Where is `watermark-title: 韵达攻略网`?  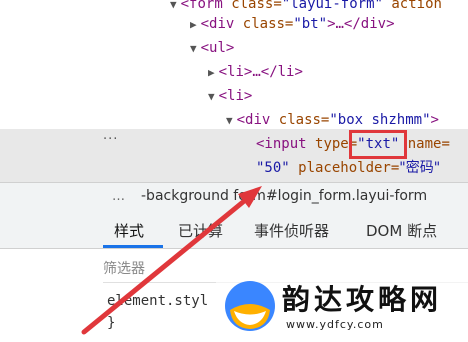
watermark-title: 韵达攻略网 is located at coordinates (362, 299).